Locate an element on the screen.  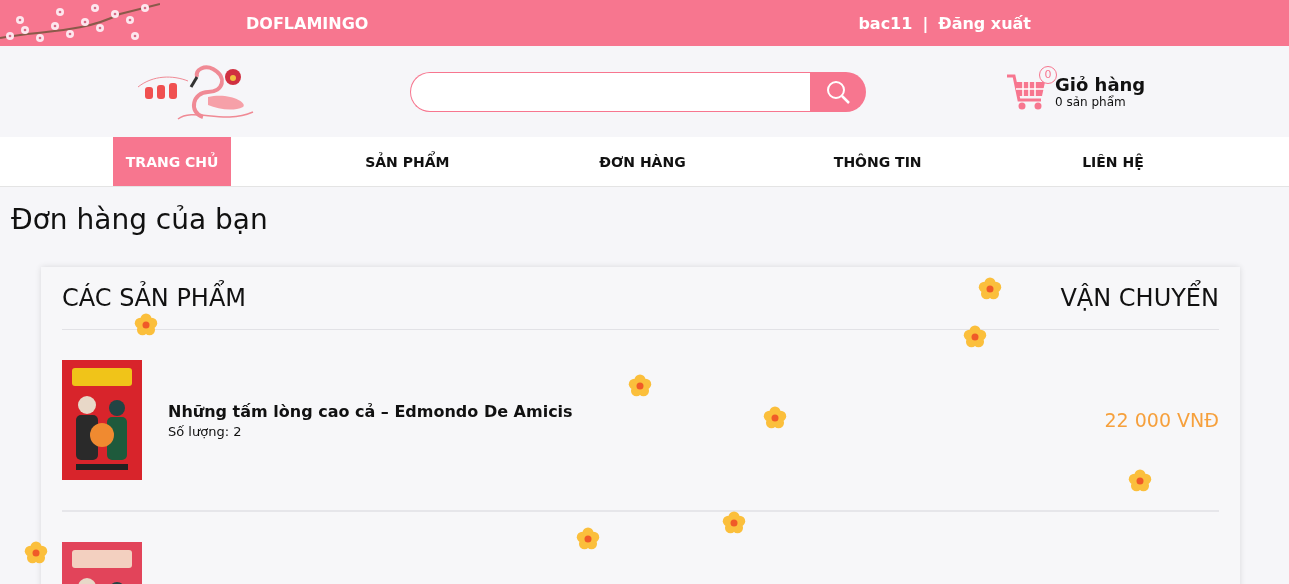
page-title: Đơn hàng của bạn is located at coordinates (140, 219).